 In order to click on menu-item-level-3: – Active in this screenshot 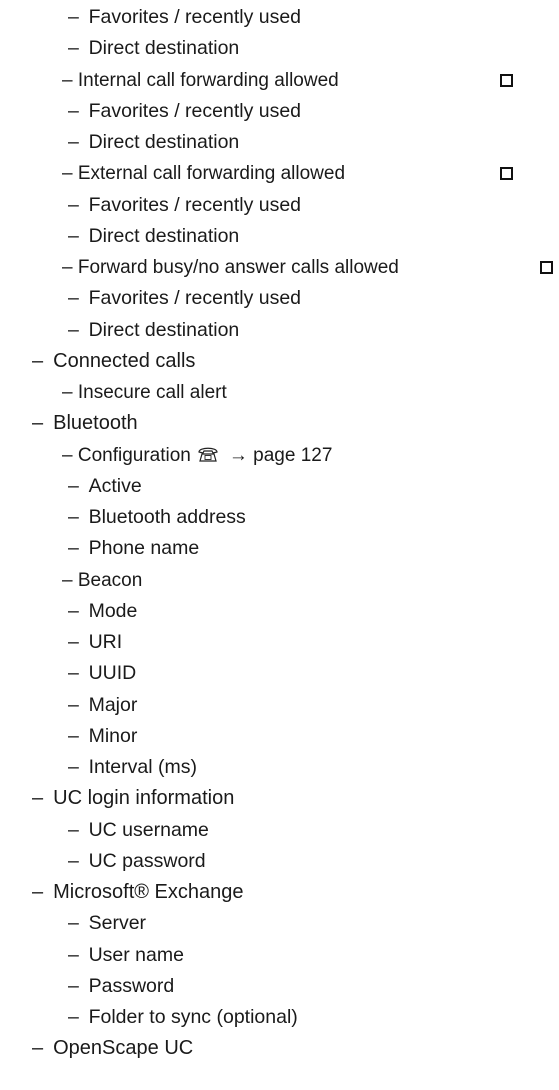, I will do `click(105, 486)`.